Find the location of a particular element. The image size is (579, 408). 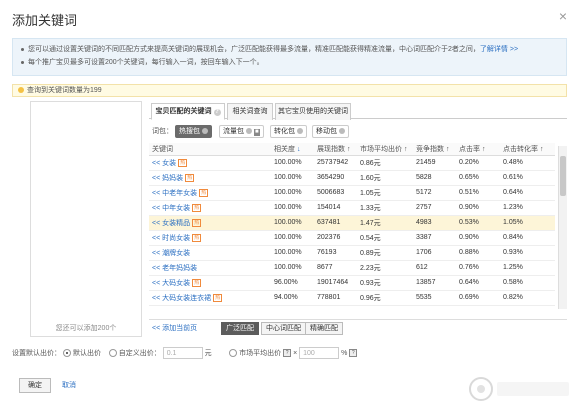

keyword-link: << 老年妈妈装 is located at coordinates (174, 268).